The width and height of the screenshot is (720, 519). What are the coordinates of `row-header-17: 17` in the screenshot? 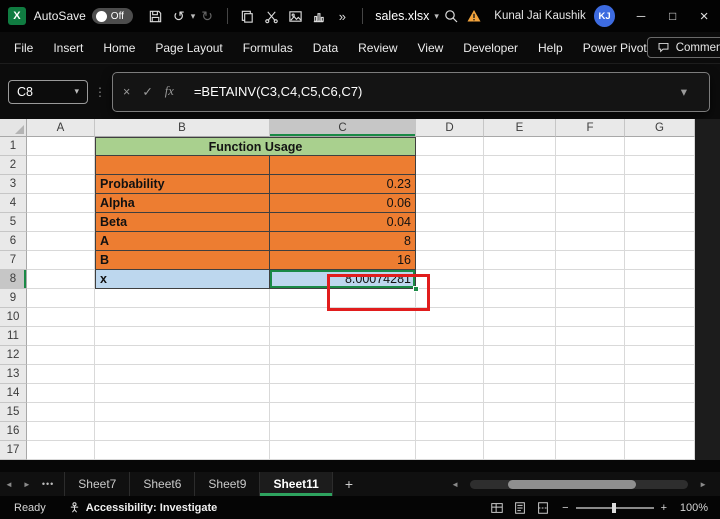 It's located at (13, 450).